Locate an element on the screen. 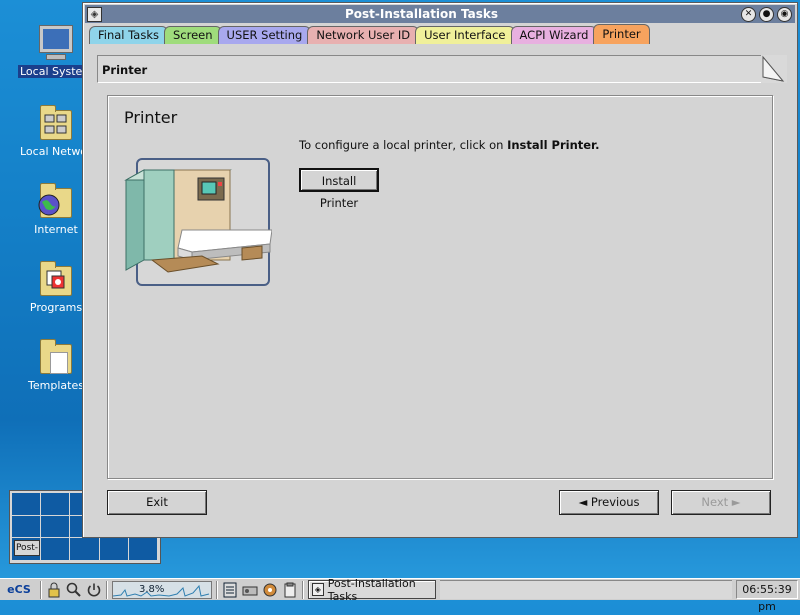 The image size is (800, 615). tab-user-setting: USER Setting is located at coordinates (264, 35).